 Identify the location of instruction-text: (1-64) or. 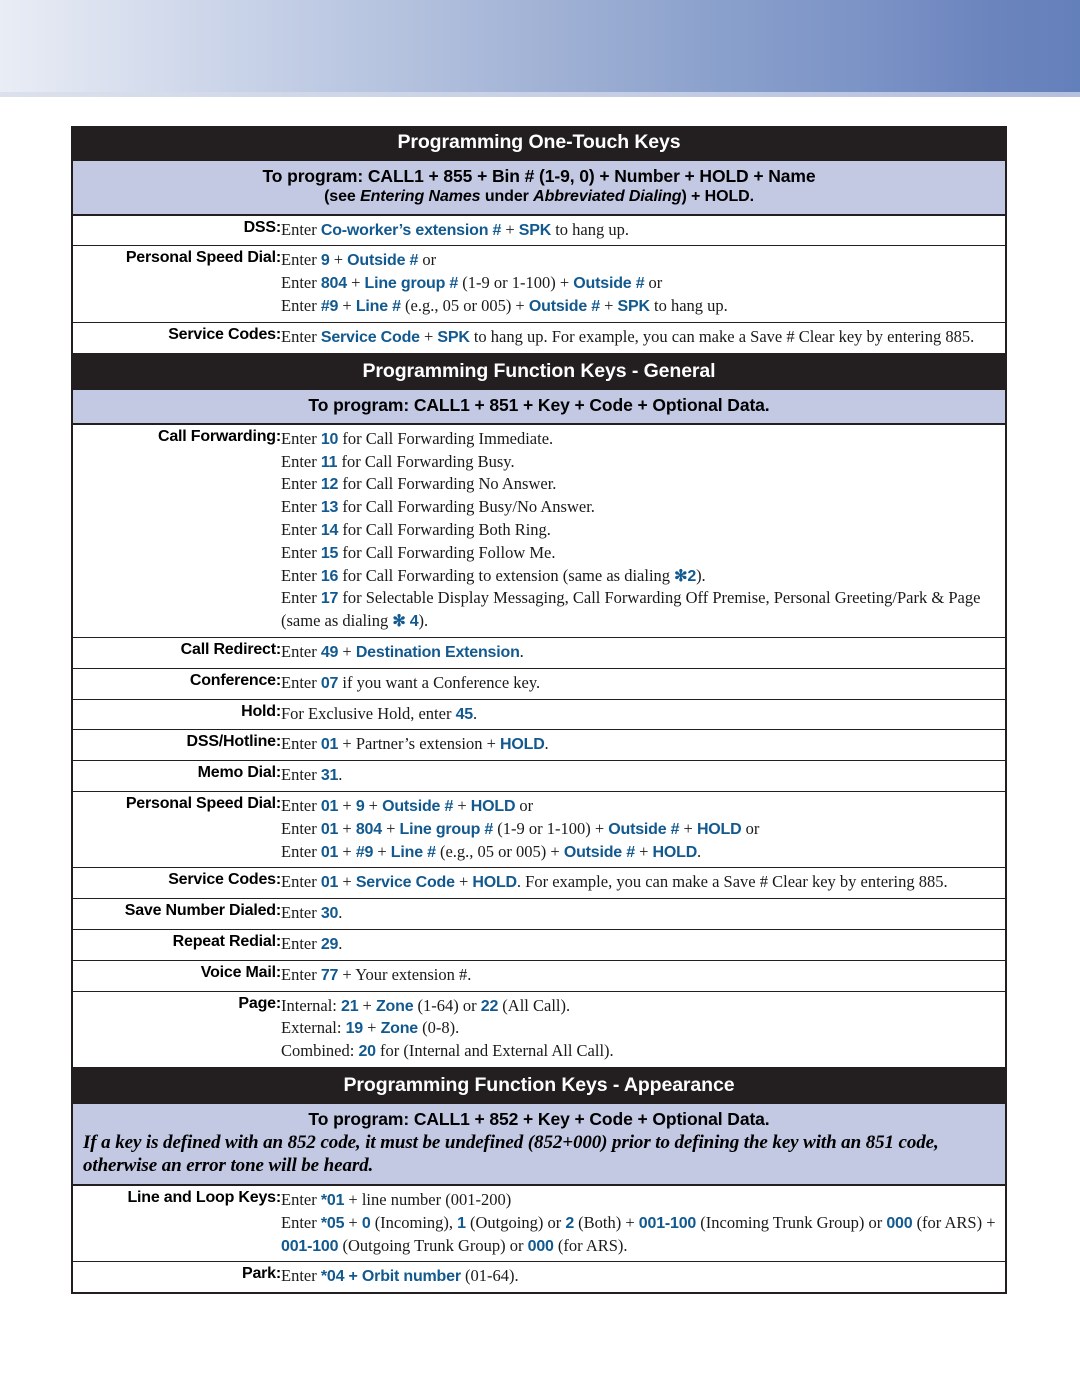
(447, 1005).